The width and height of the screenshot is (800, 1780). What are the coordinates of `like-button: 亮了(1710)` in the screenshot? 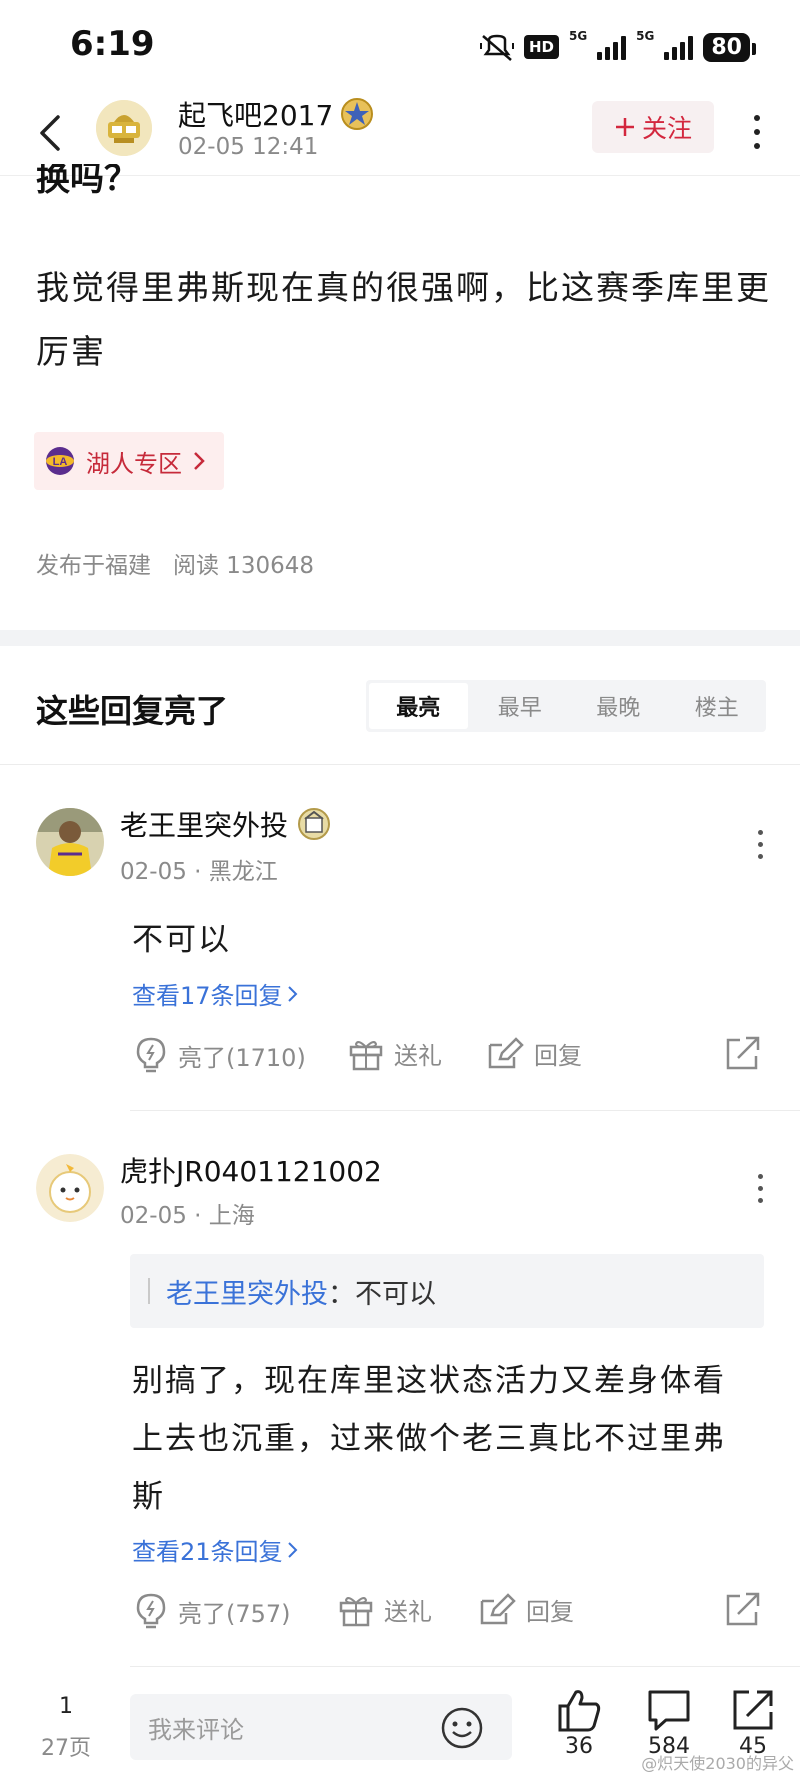 It's located at (220, 1055).